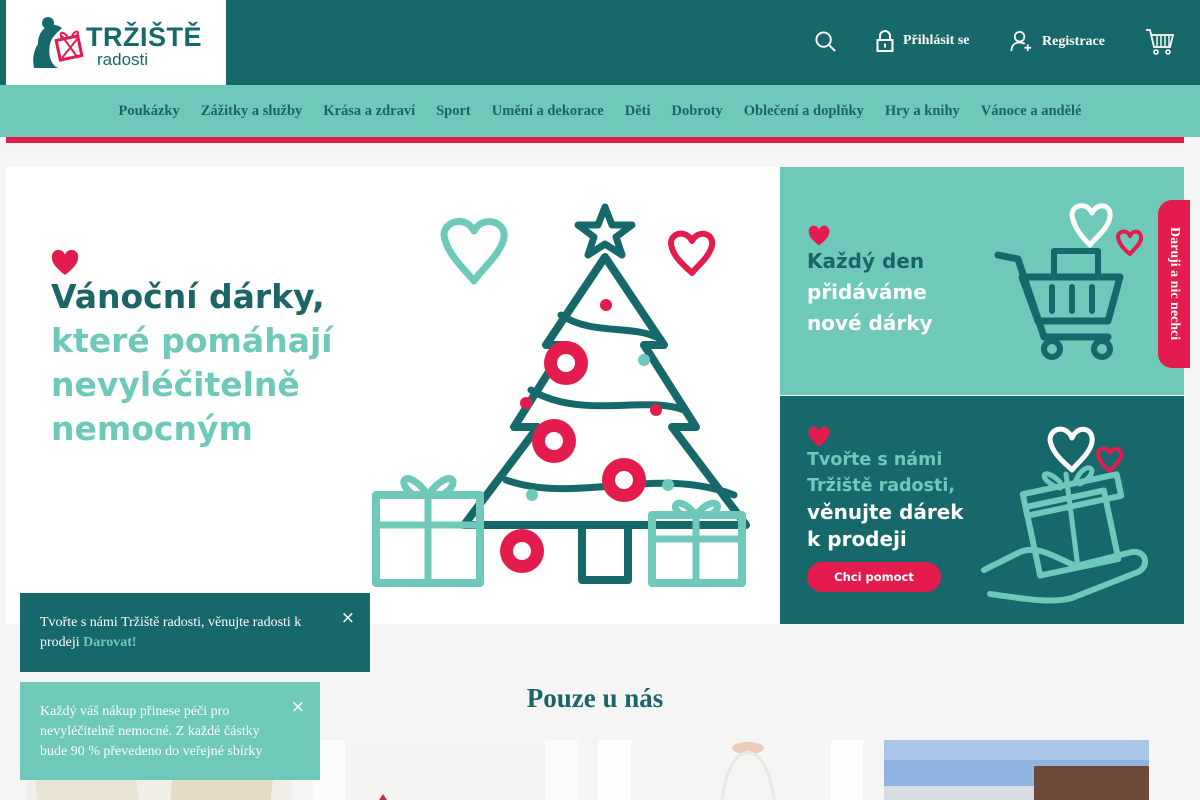  I want to click on search-icon, so click(825, 41).